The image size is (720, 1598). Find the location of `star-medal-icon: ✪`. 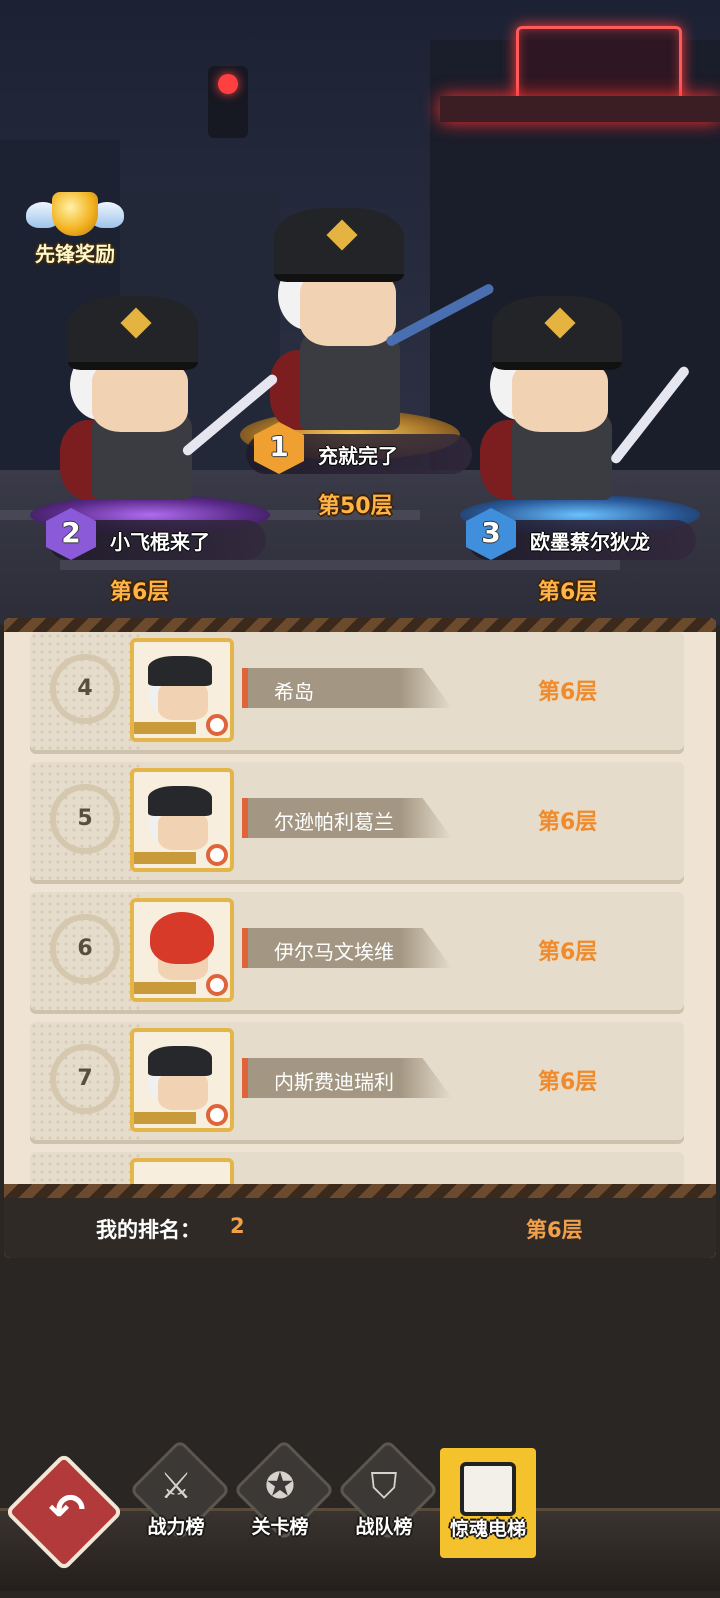

star-medal-icon: ✪ is located at coordinates (280, 1486).